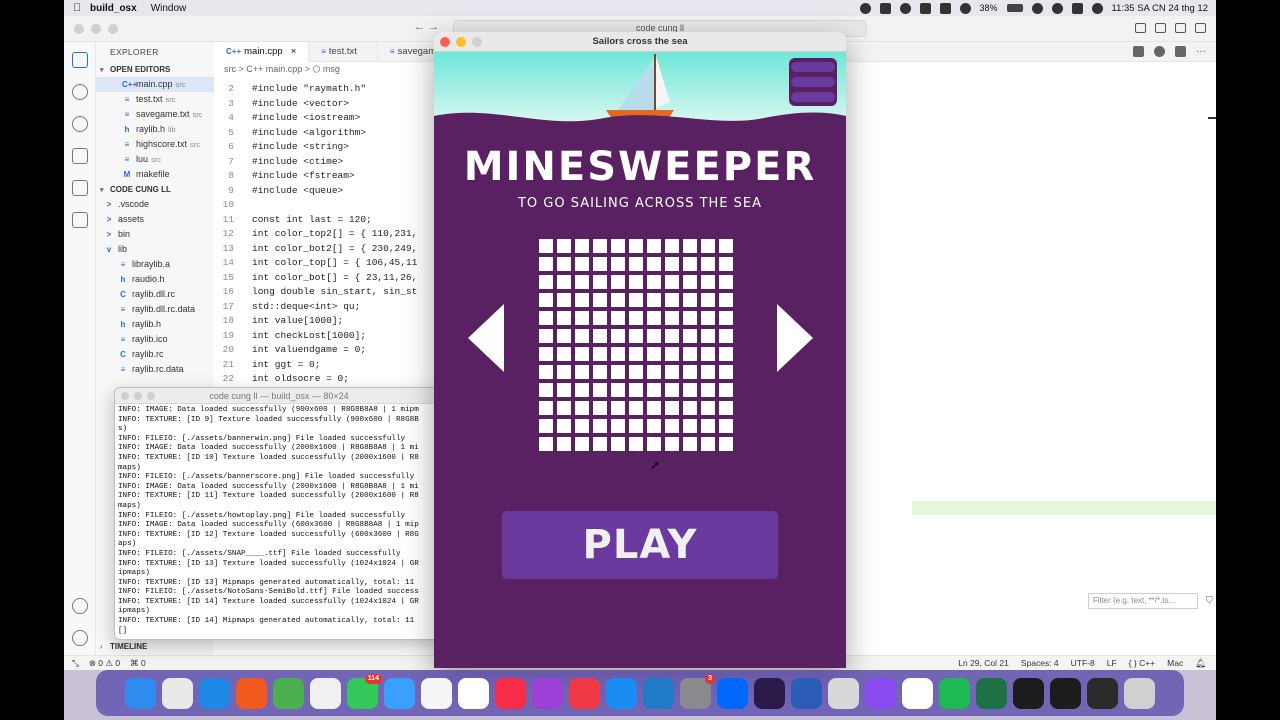 This screenshot has width=1280, height=720. What do you see at coordinates (75, 663) in the screenshot?
I see `remote-indicator-icon: ⤡` at bounding box center [75, 663].